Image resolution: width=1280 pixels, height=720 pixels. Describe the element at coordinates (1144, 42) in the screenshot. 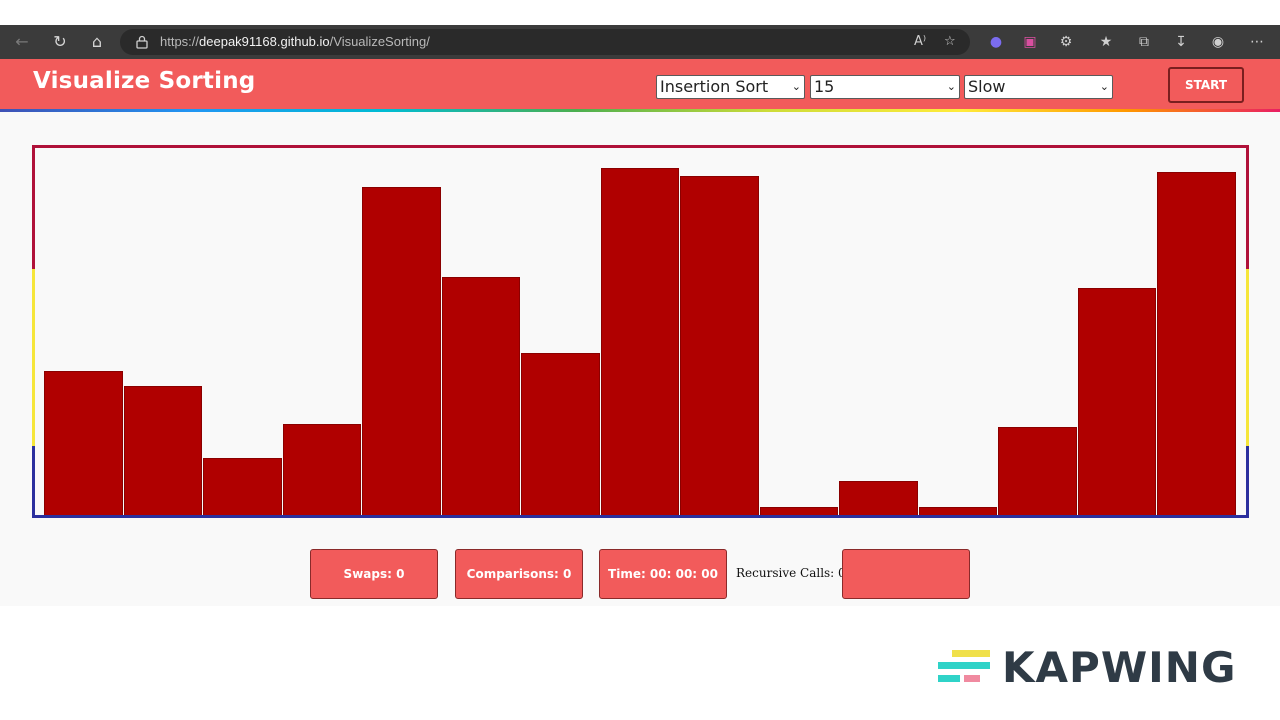

I see `collections-icon: ⧉` at that location.